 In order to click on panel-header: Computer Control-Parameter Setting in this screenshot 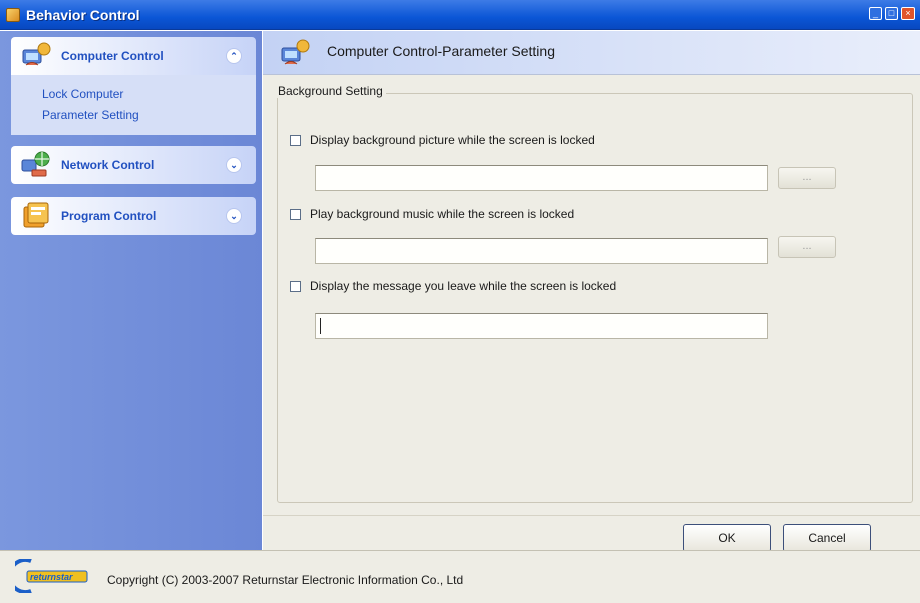, I will do `click(591, 53)`.